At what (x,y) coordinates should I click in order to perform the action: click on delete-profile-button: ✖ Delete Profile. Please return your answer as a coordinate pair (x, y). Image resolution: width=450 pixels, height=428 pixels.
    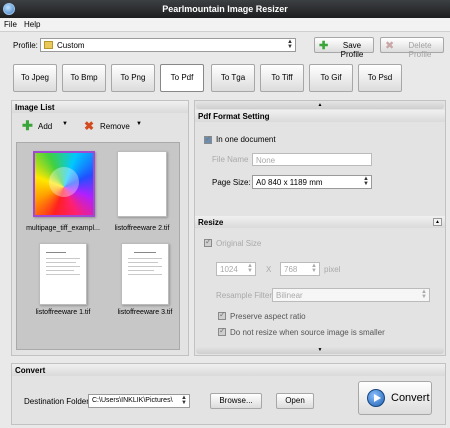
    Looking at the image, I should click on (412, 48).